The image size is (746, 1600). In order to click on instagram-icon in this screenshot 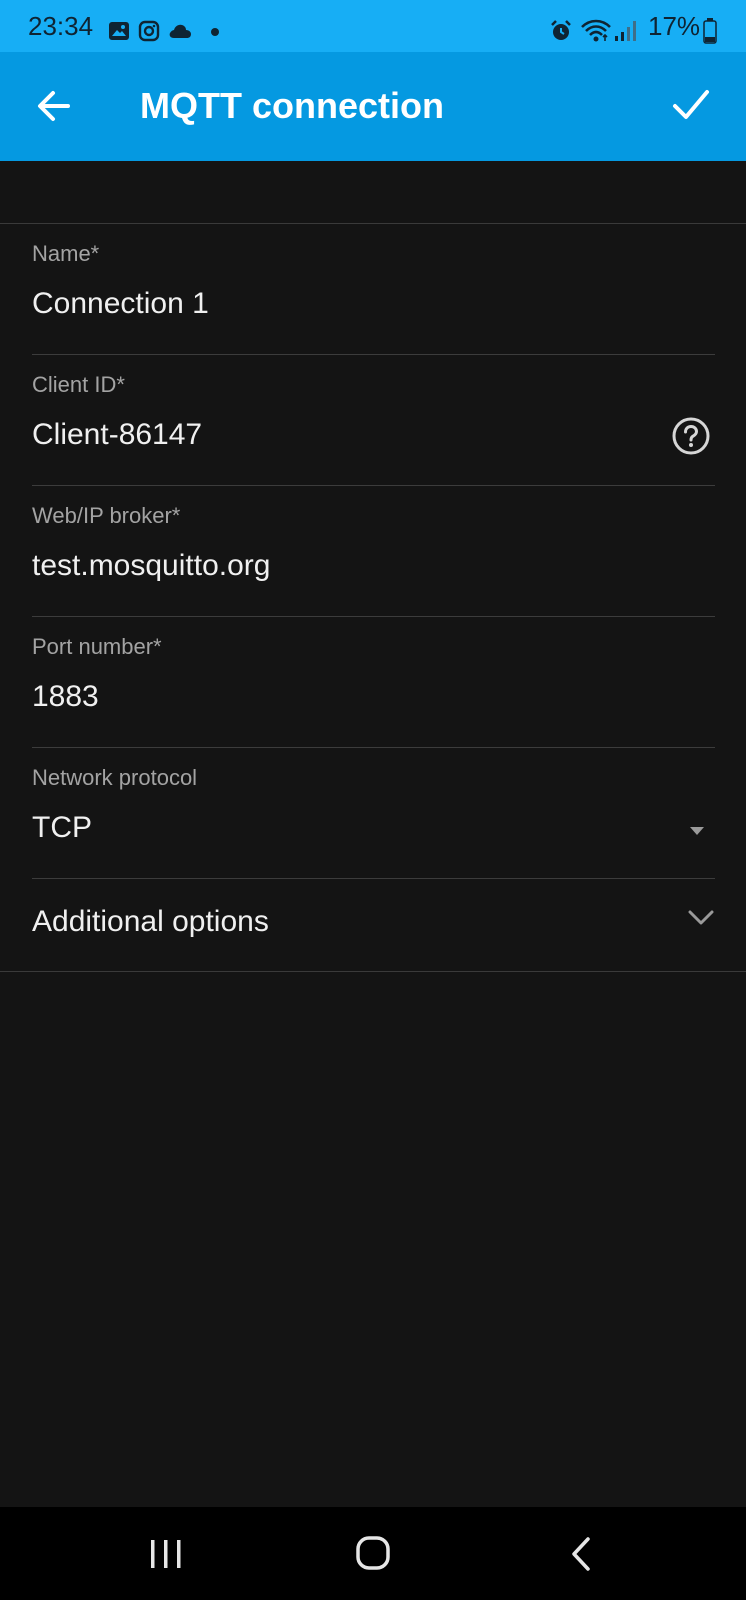, I will do `click(149, 31)`.